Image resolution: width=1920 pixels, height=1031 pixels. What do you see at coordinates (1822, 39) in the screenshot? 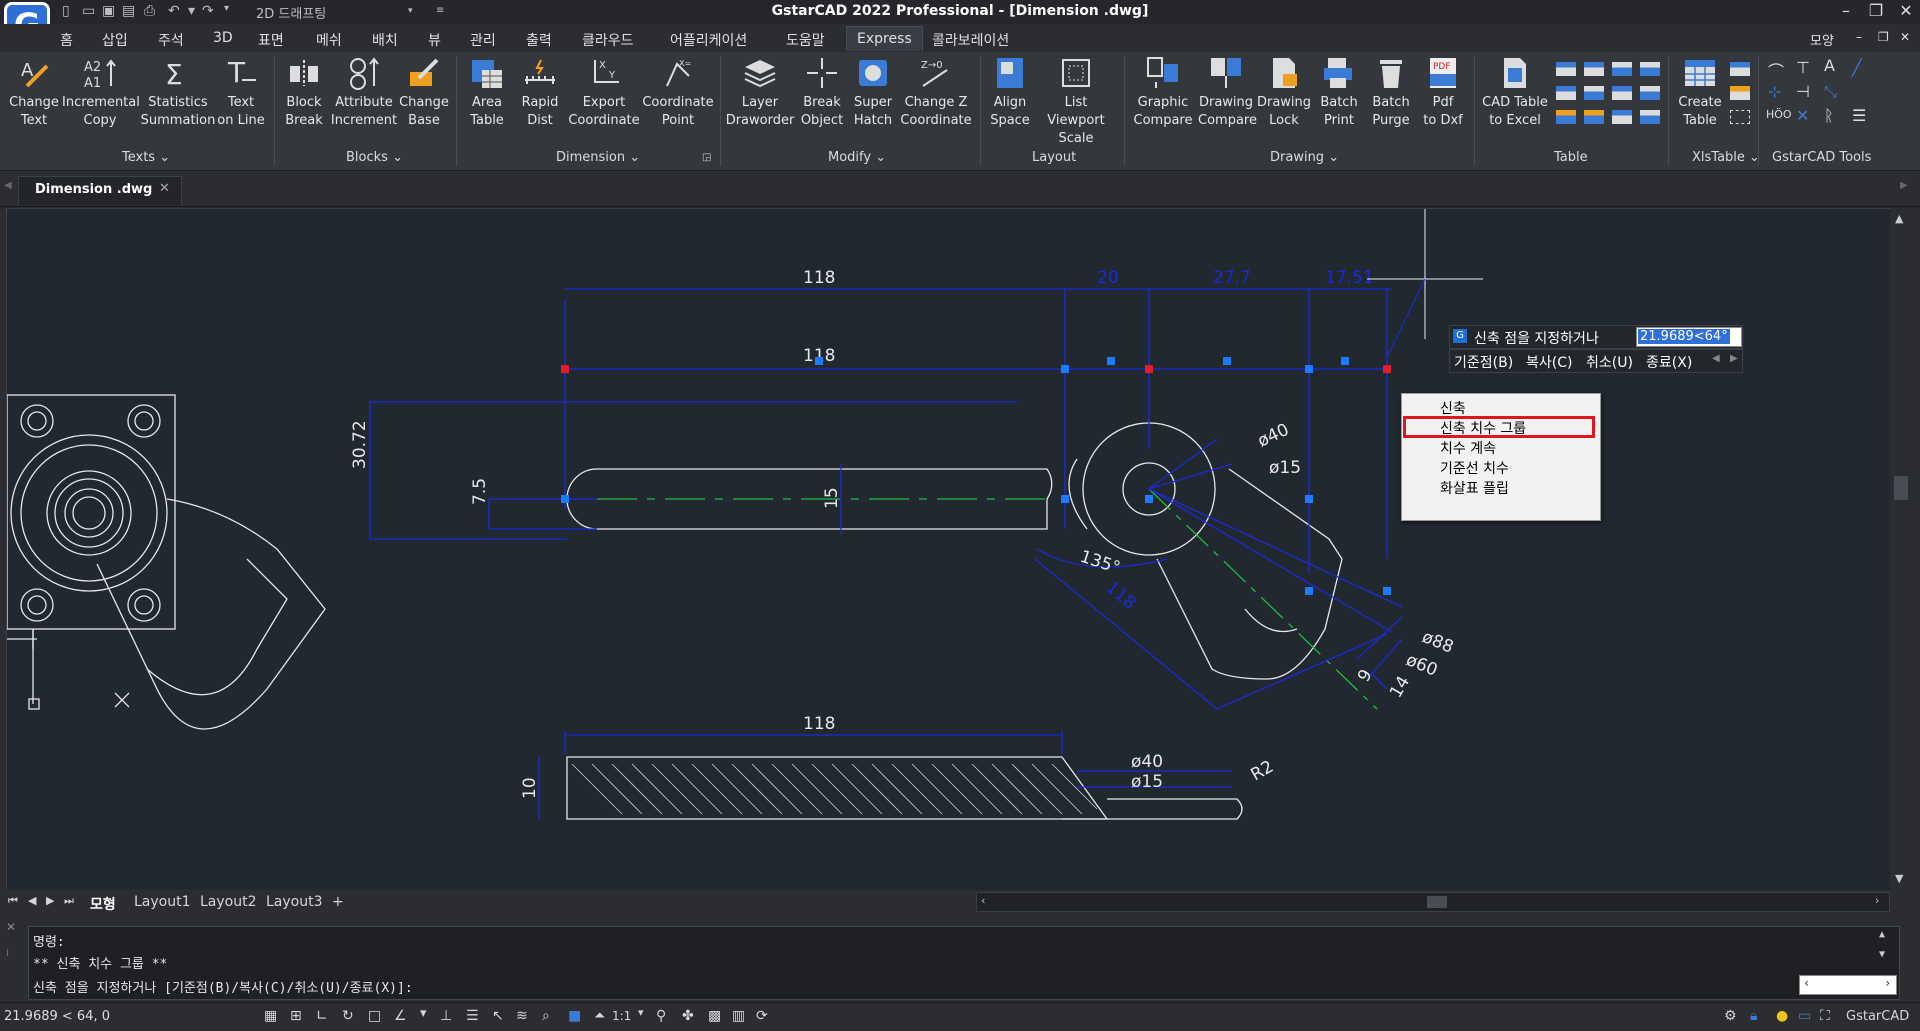
I see `view-mode-dropdown: 모양` at bounding box center [1822, 39].